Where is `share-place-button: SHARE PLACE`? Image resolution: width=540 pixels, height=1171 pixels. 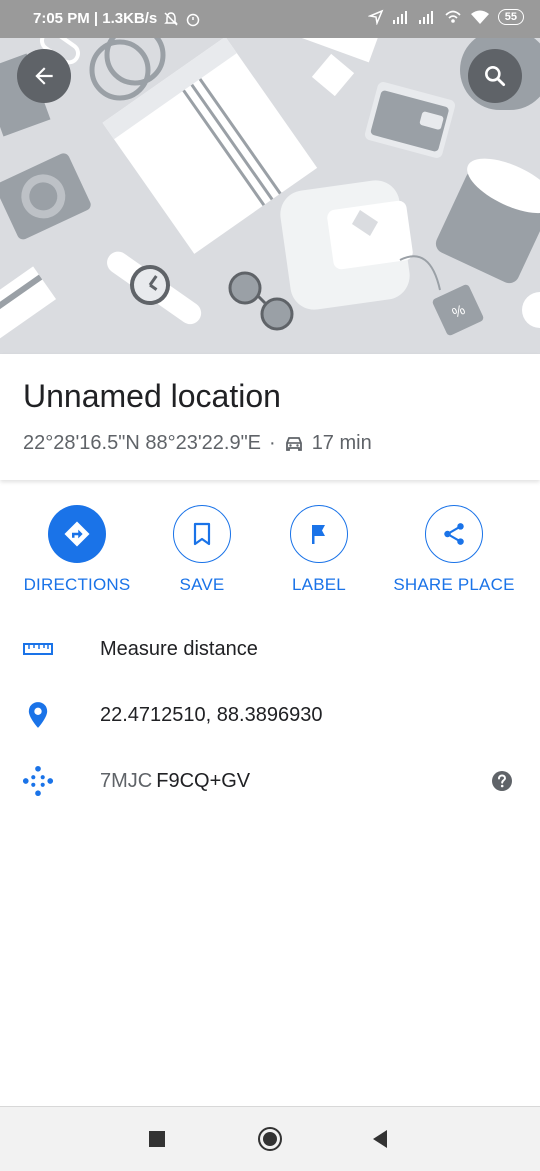 share-place-button: SHARE PLACE is located at coordinates (454, 550).